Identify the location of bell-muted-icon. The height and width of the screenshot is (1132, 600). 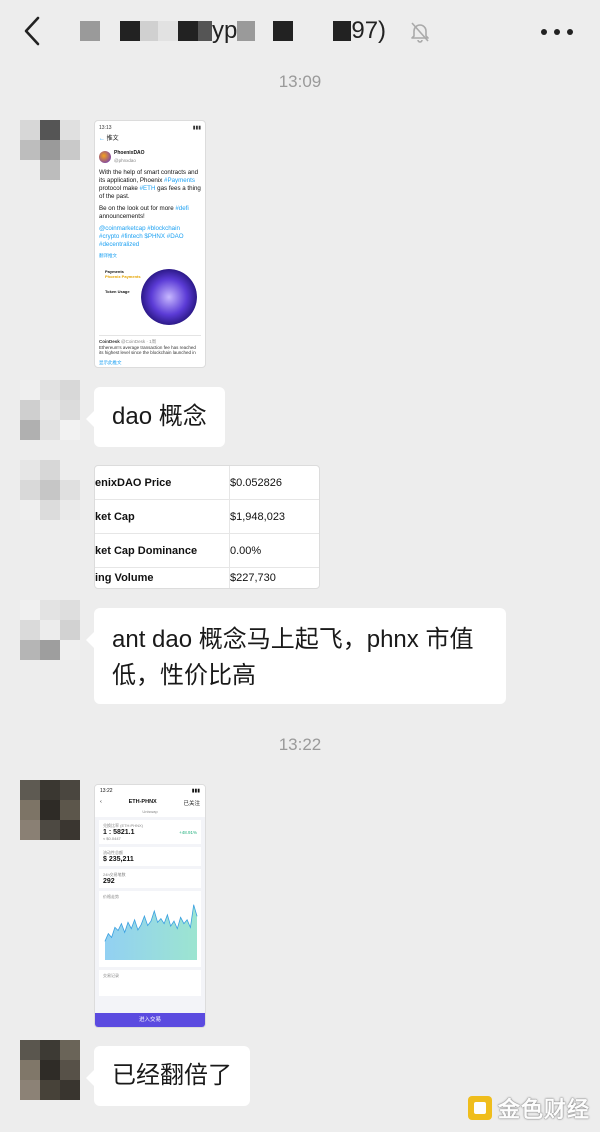
(420, 32).